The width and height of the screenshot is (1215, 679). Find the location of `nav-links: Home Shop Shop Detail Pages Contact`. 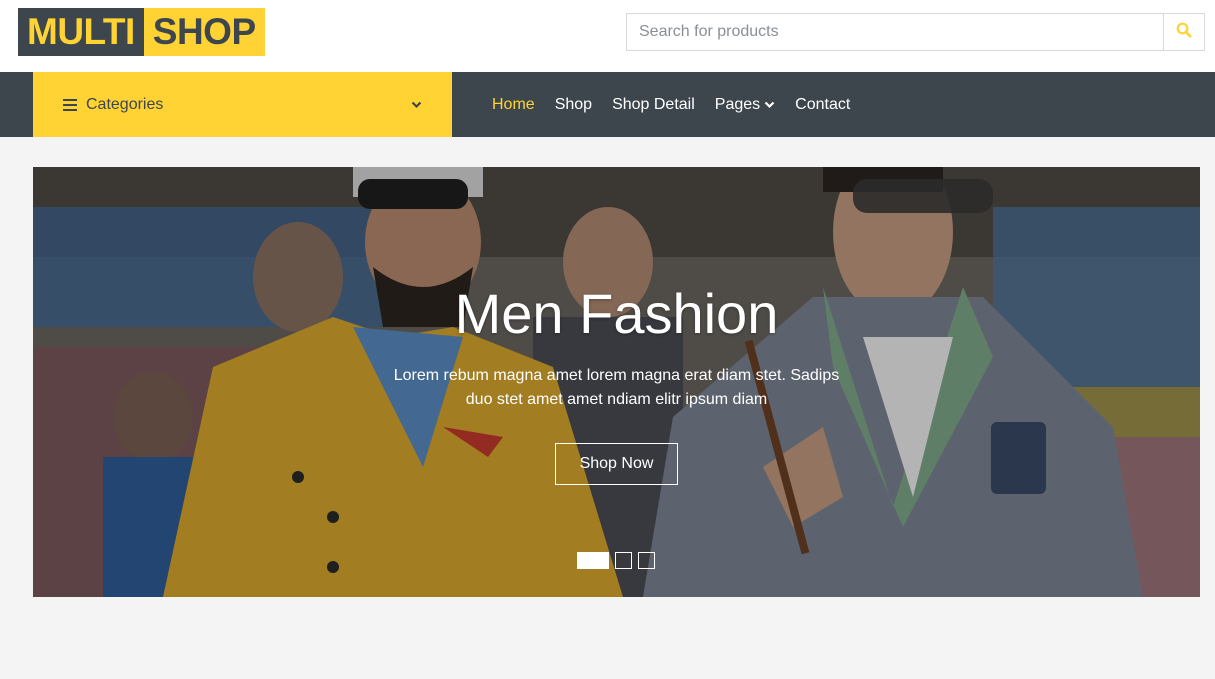

nav-links: Home Shop Shop Detail Pages Contact is located at coordinates (681, 104).